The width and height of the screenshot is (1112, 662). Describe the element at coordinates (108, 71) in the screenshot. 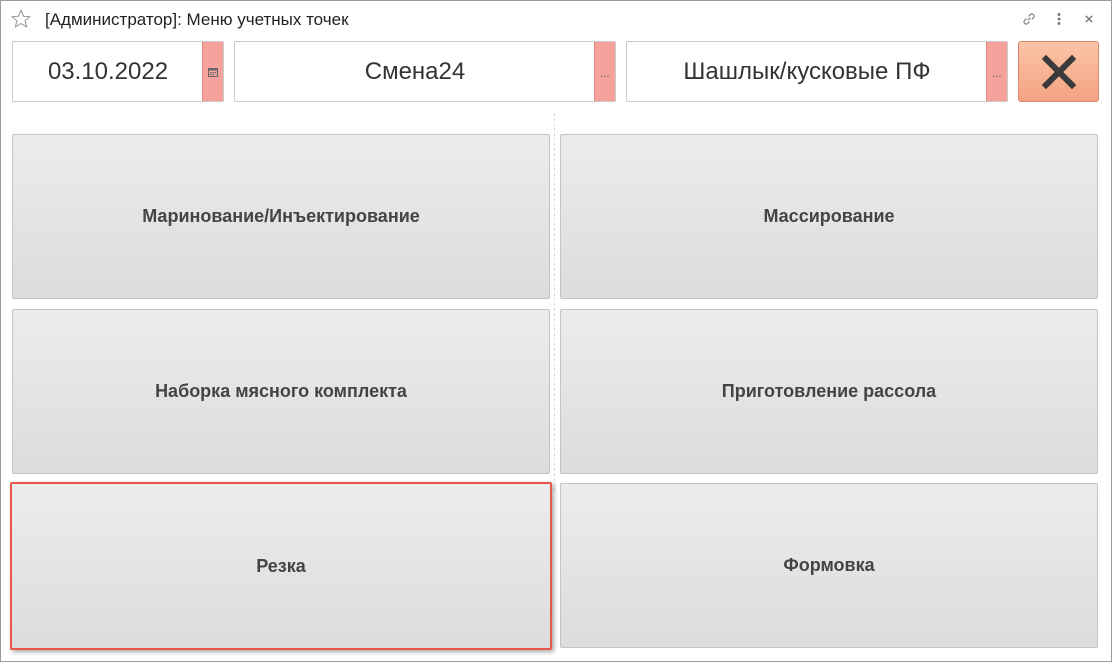

I see `date-value: 03.10.2022` at that location.